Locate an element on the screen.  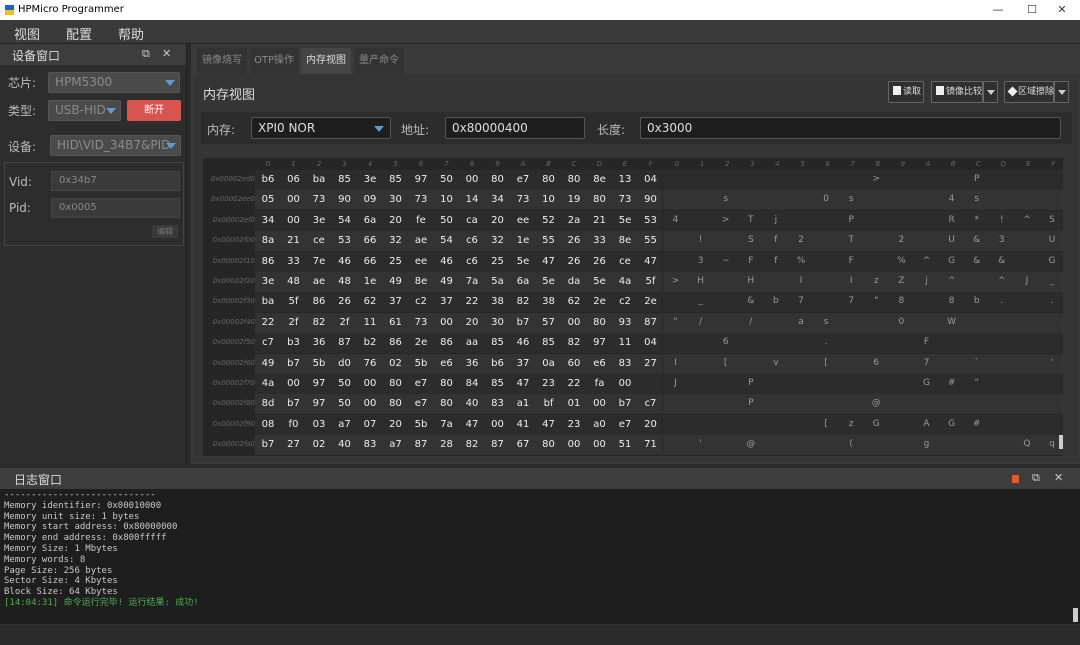
float-icon: ⧉ is located at coordinates (1036, 478).